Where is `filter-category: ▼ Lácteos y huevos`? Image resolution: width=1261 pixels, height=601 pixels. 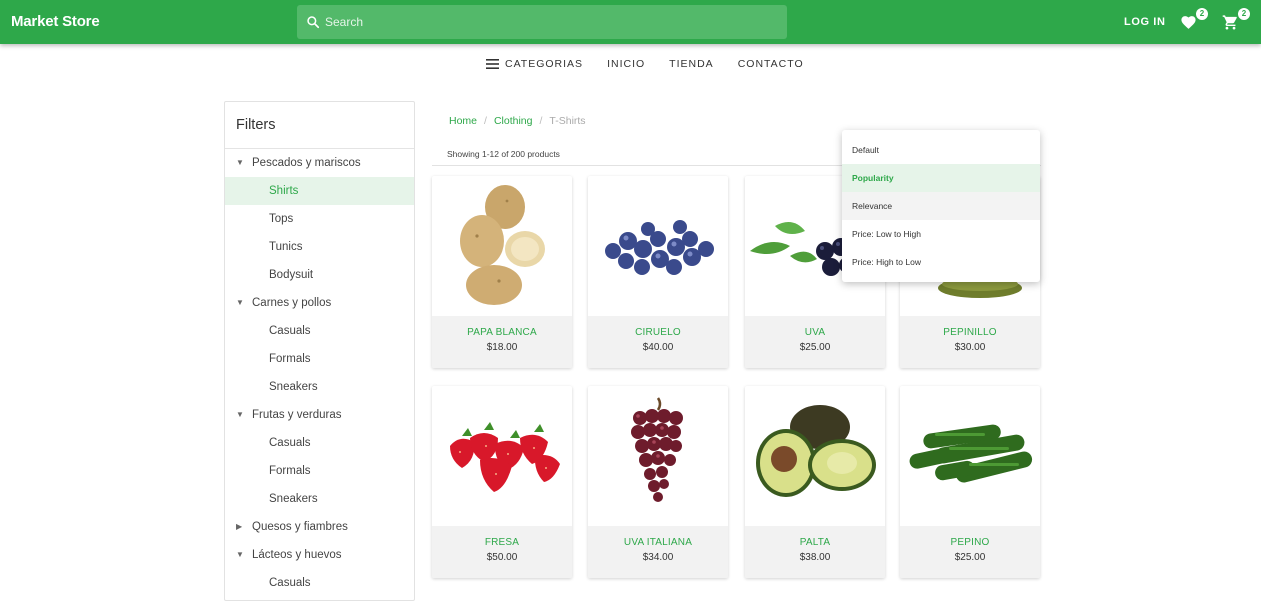 filter-category: ▼ Lácteos y huevos is located at coordinates (319, 555).